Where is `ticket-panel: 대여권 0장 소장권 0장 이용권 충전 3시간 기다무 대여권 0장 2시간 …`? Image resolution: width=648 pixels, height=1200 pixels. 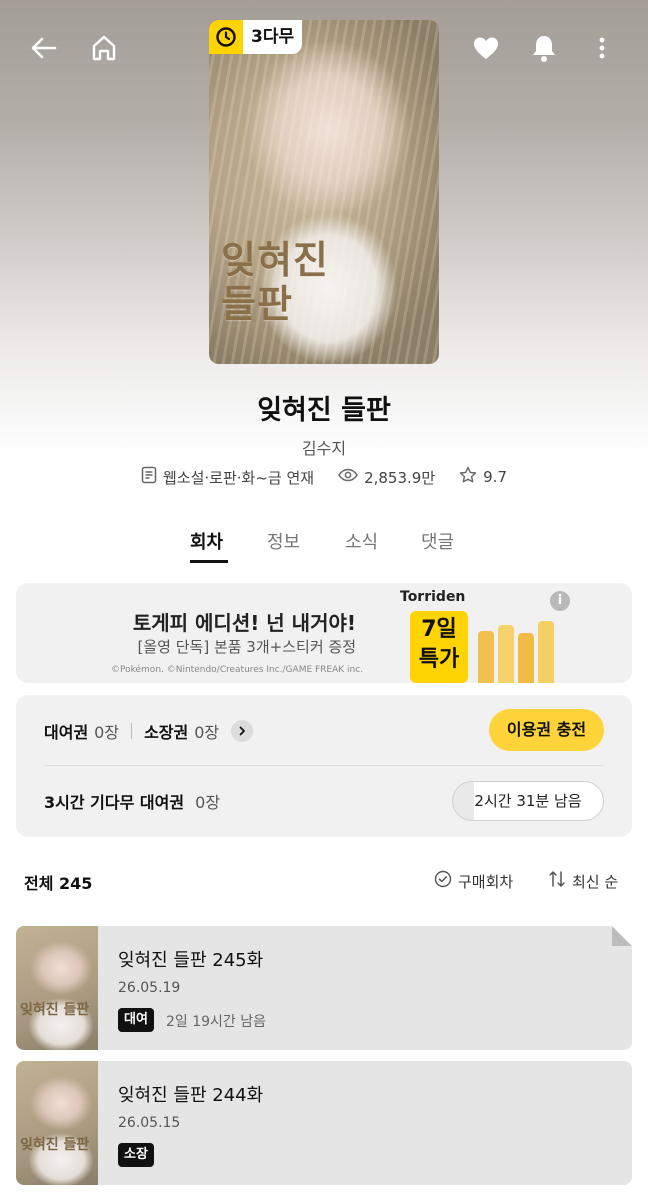
ticket-panel: 대여권 0장 소장권 0장 이용권 충전 3시간 기다무 대여권 0장 2시간 … is located at coordinates (324, 766).